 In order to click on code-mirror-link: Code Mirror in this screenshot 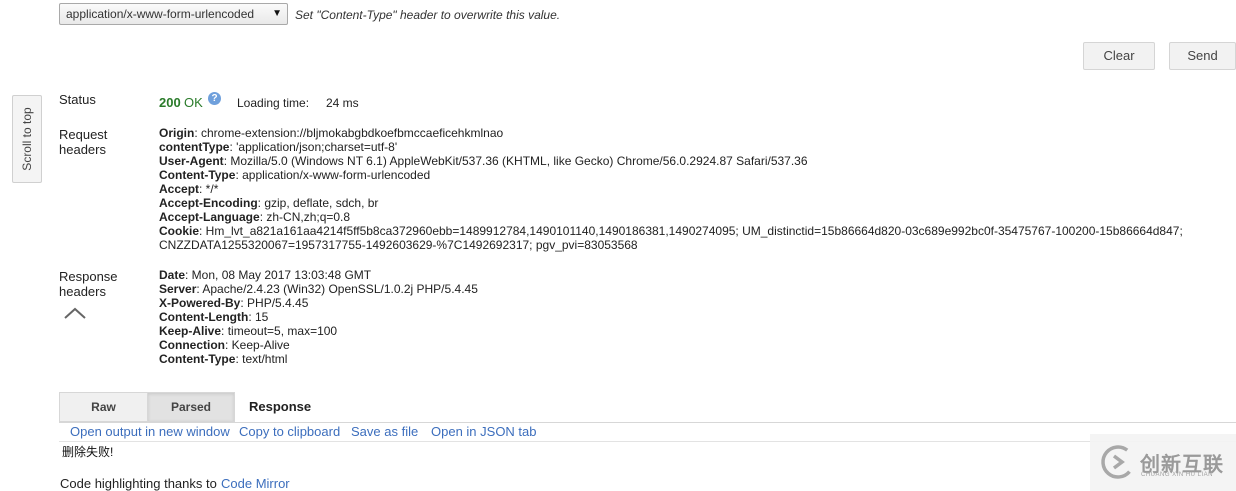, I will do `click(255, 483)`.